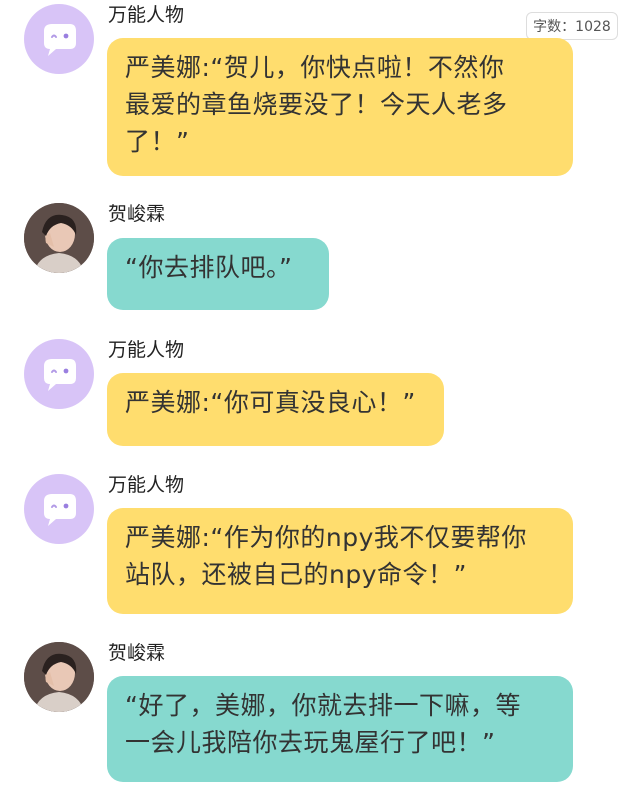  I want to click on word-count-badge: 字数：1028, so click(572, 26).